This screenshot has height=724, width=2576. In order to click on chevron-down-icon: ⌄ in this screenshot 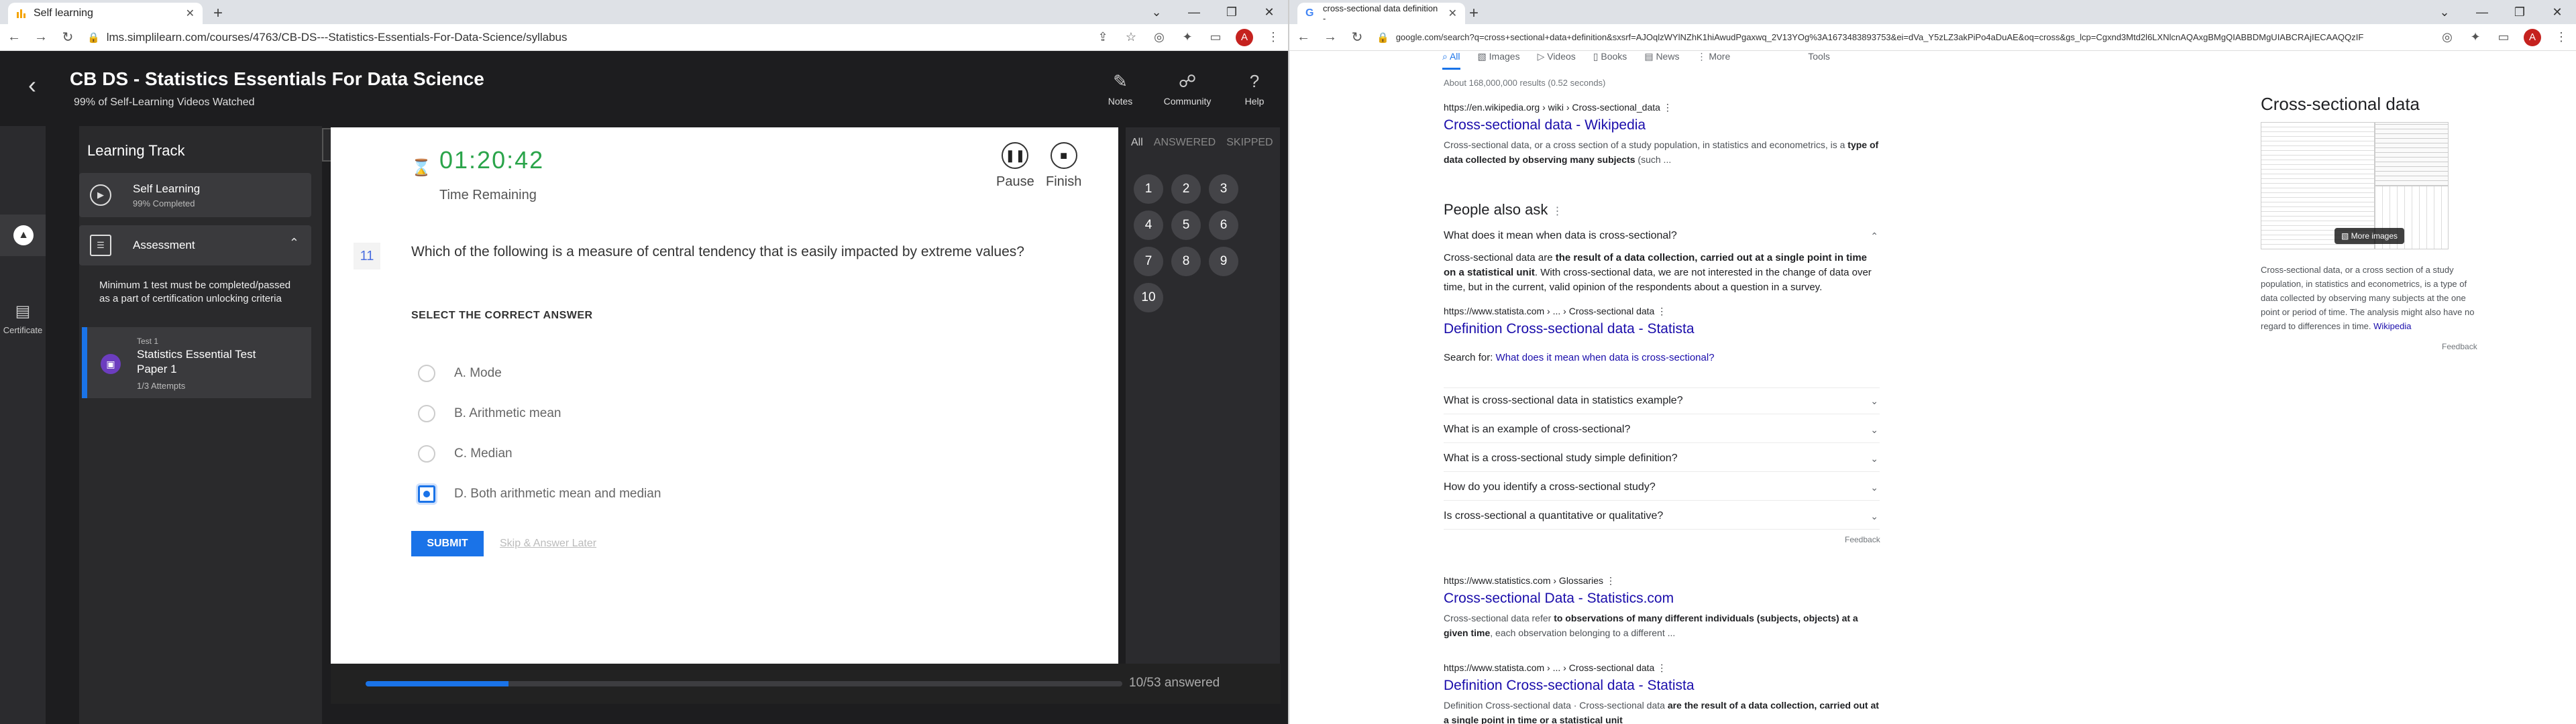, I will do `click(1874, 429)`.